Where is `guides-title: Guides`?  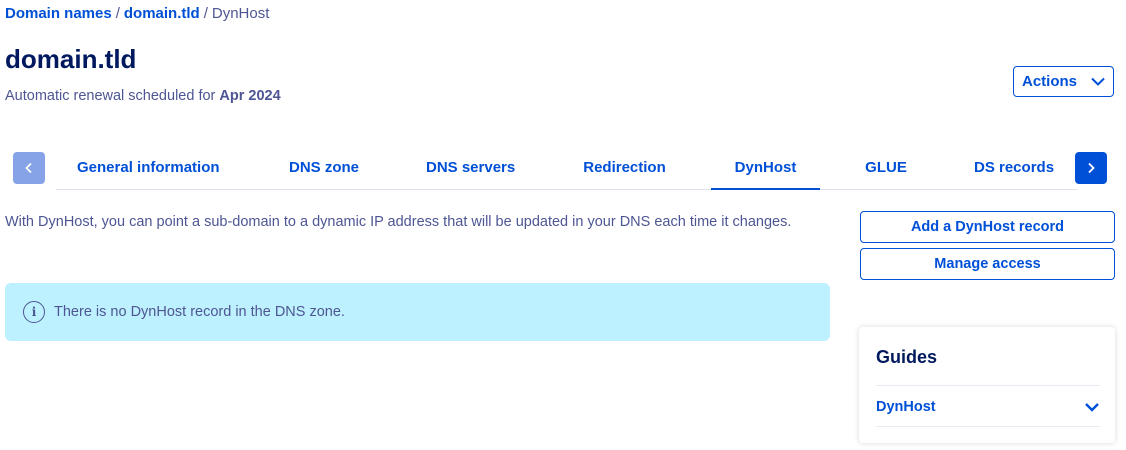
guides-title: Guides is located at coordinates (907, 357).